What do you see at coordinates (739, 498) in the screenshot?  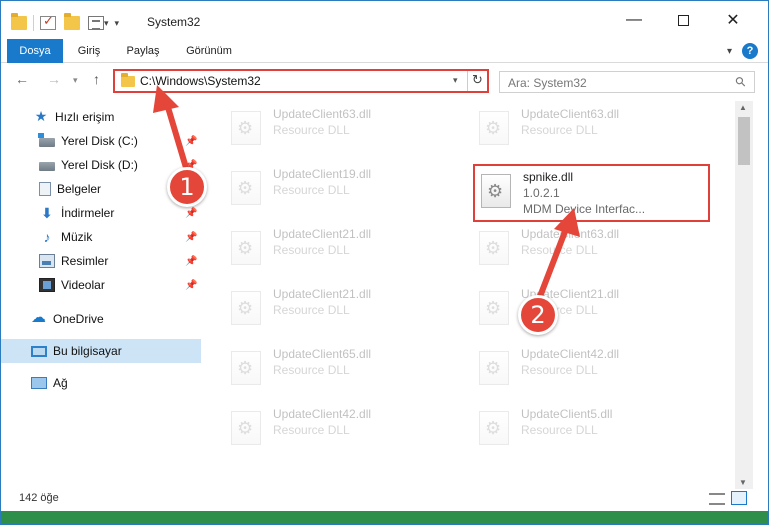 I see `large-icons-view-icon` at bounding box center [739, 498].